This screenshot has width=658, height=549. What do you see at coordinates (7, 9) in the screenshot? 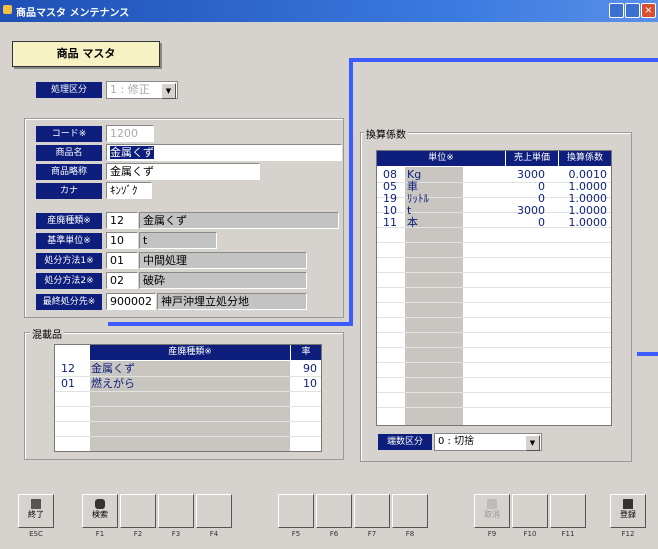
I see `app-icon` at bounding box center [7, 9].